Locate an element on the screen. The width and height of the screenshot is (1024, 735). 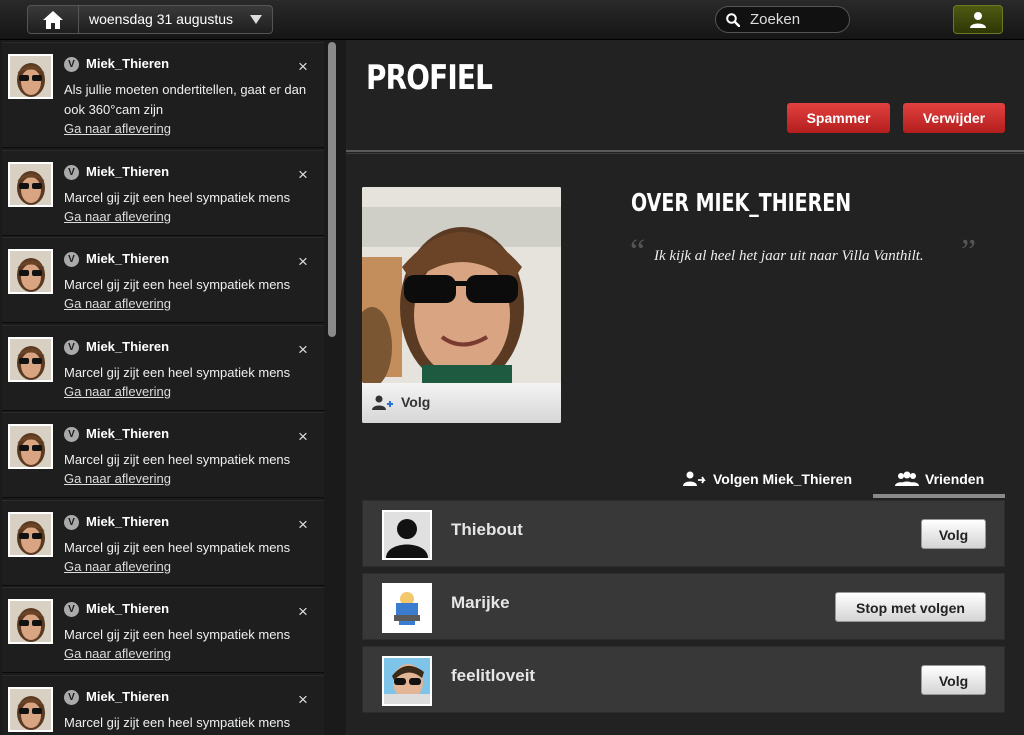
friend-row: Marijke Stop met volgen is located at coordinates (683, 606).